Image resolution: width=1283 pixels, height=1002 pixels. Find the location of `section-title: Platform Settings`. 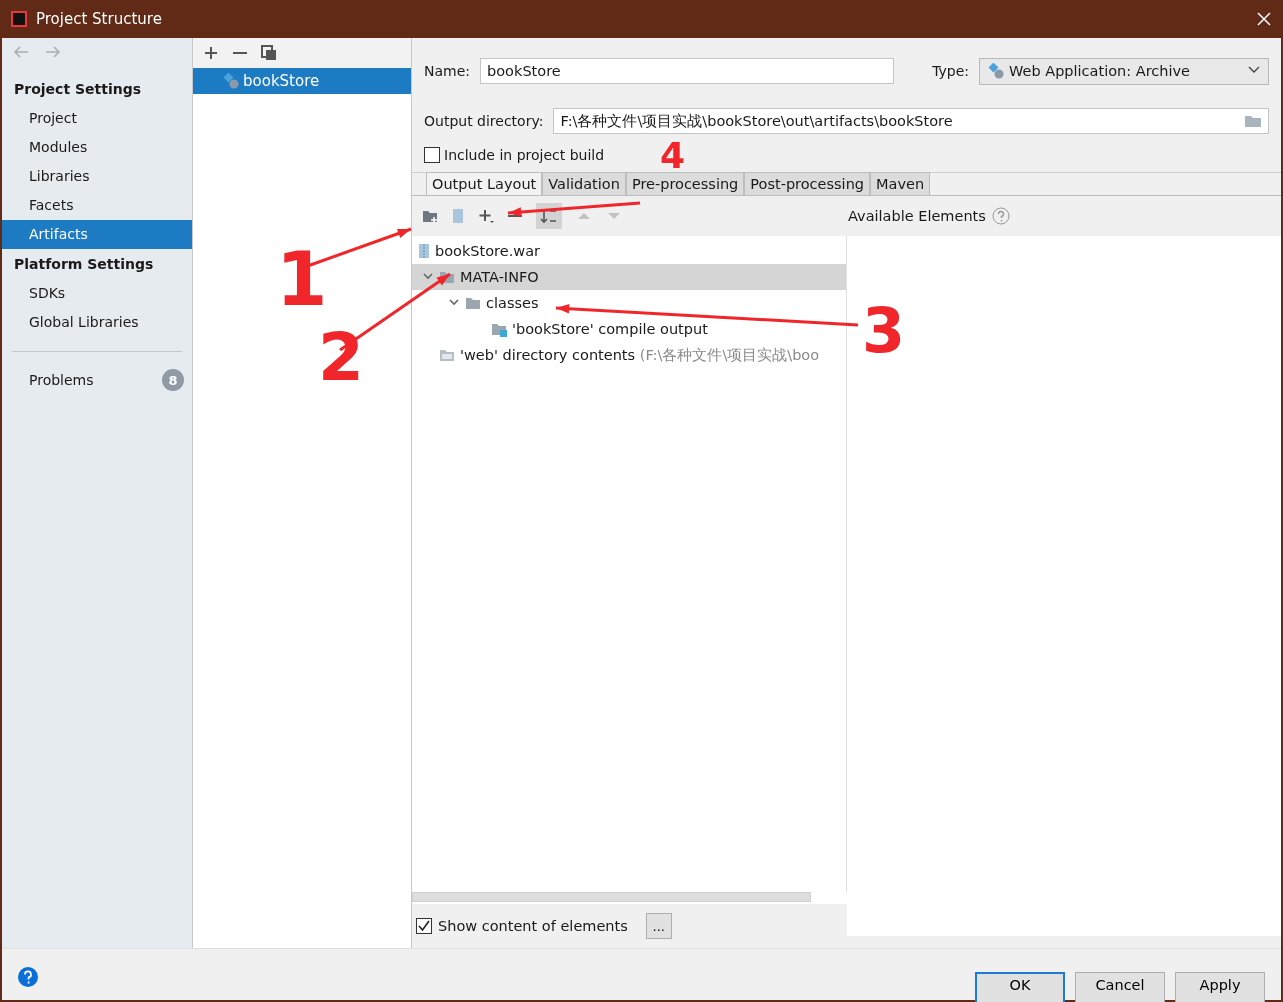

section-title: Platform Settings is located at coordinates (84, 264).